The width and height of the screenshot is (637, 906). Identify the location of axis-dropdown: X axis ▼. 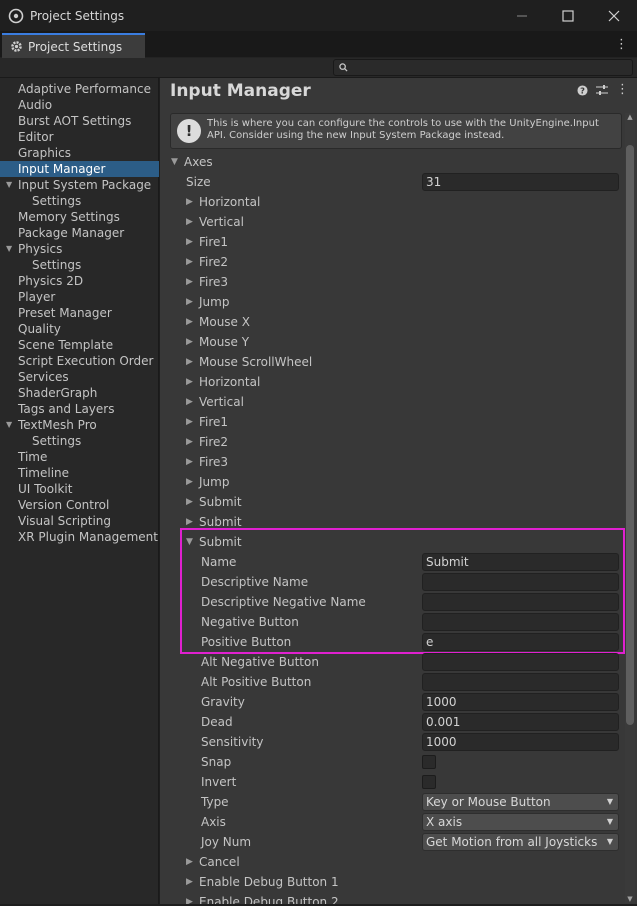
(520, 822).